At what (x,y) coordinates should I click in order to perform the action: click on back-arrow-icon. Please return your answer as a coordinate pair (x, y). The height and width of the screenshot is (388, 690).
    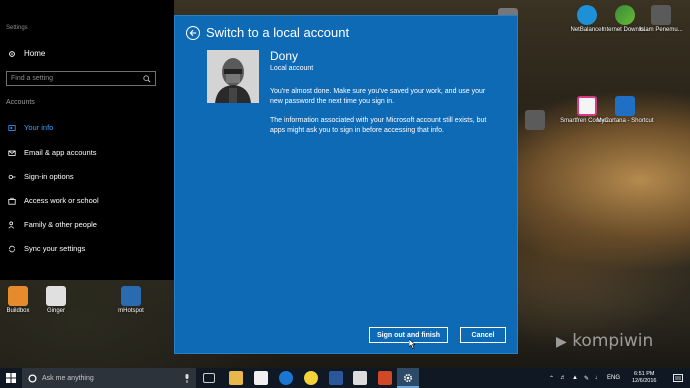
    Looking at the image, I should click on (193, 33).